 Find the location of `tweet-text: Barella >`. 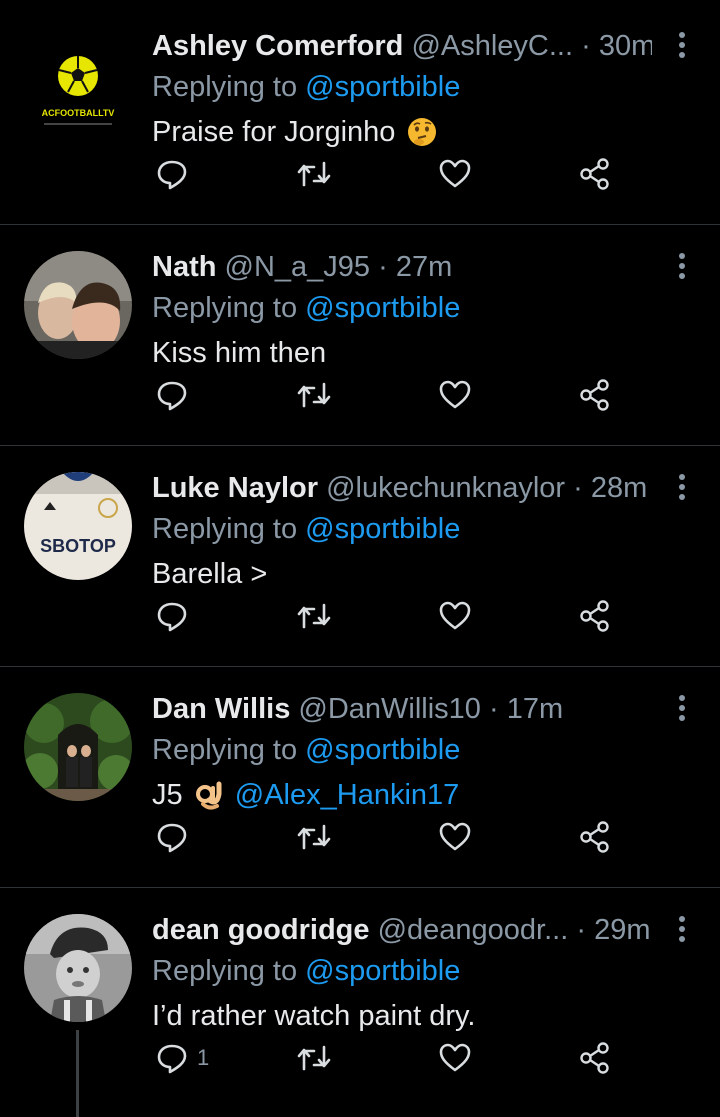

tweet-text: Barella > is located at coordinates (209, 574).